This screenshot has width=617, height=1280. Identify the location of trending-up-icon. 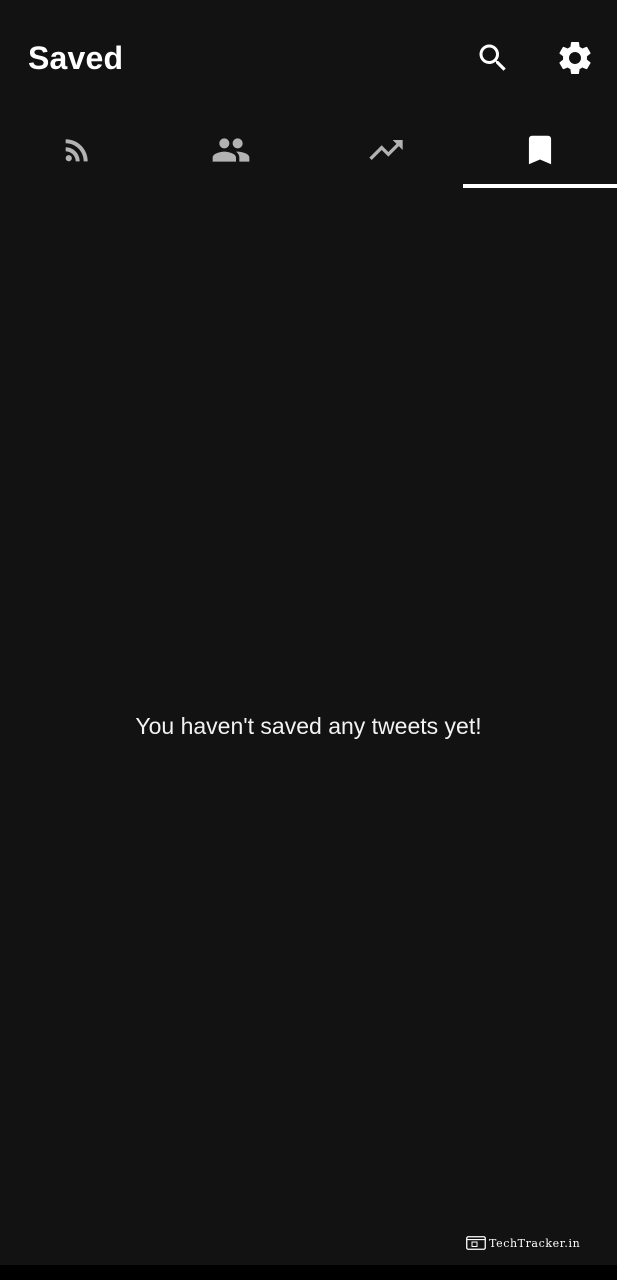
(385, 150).